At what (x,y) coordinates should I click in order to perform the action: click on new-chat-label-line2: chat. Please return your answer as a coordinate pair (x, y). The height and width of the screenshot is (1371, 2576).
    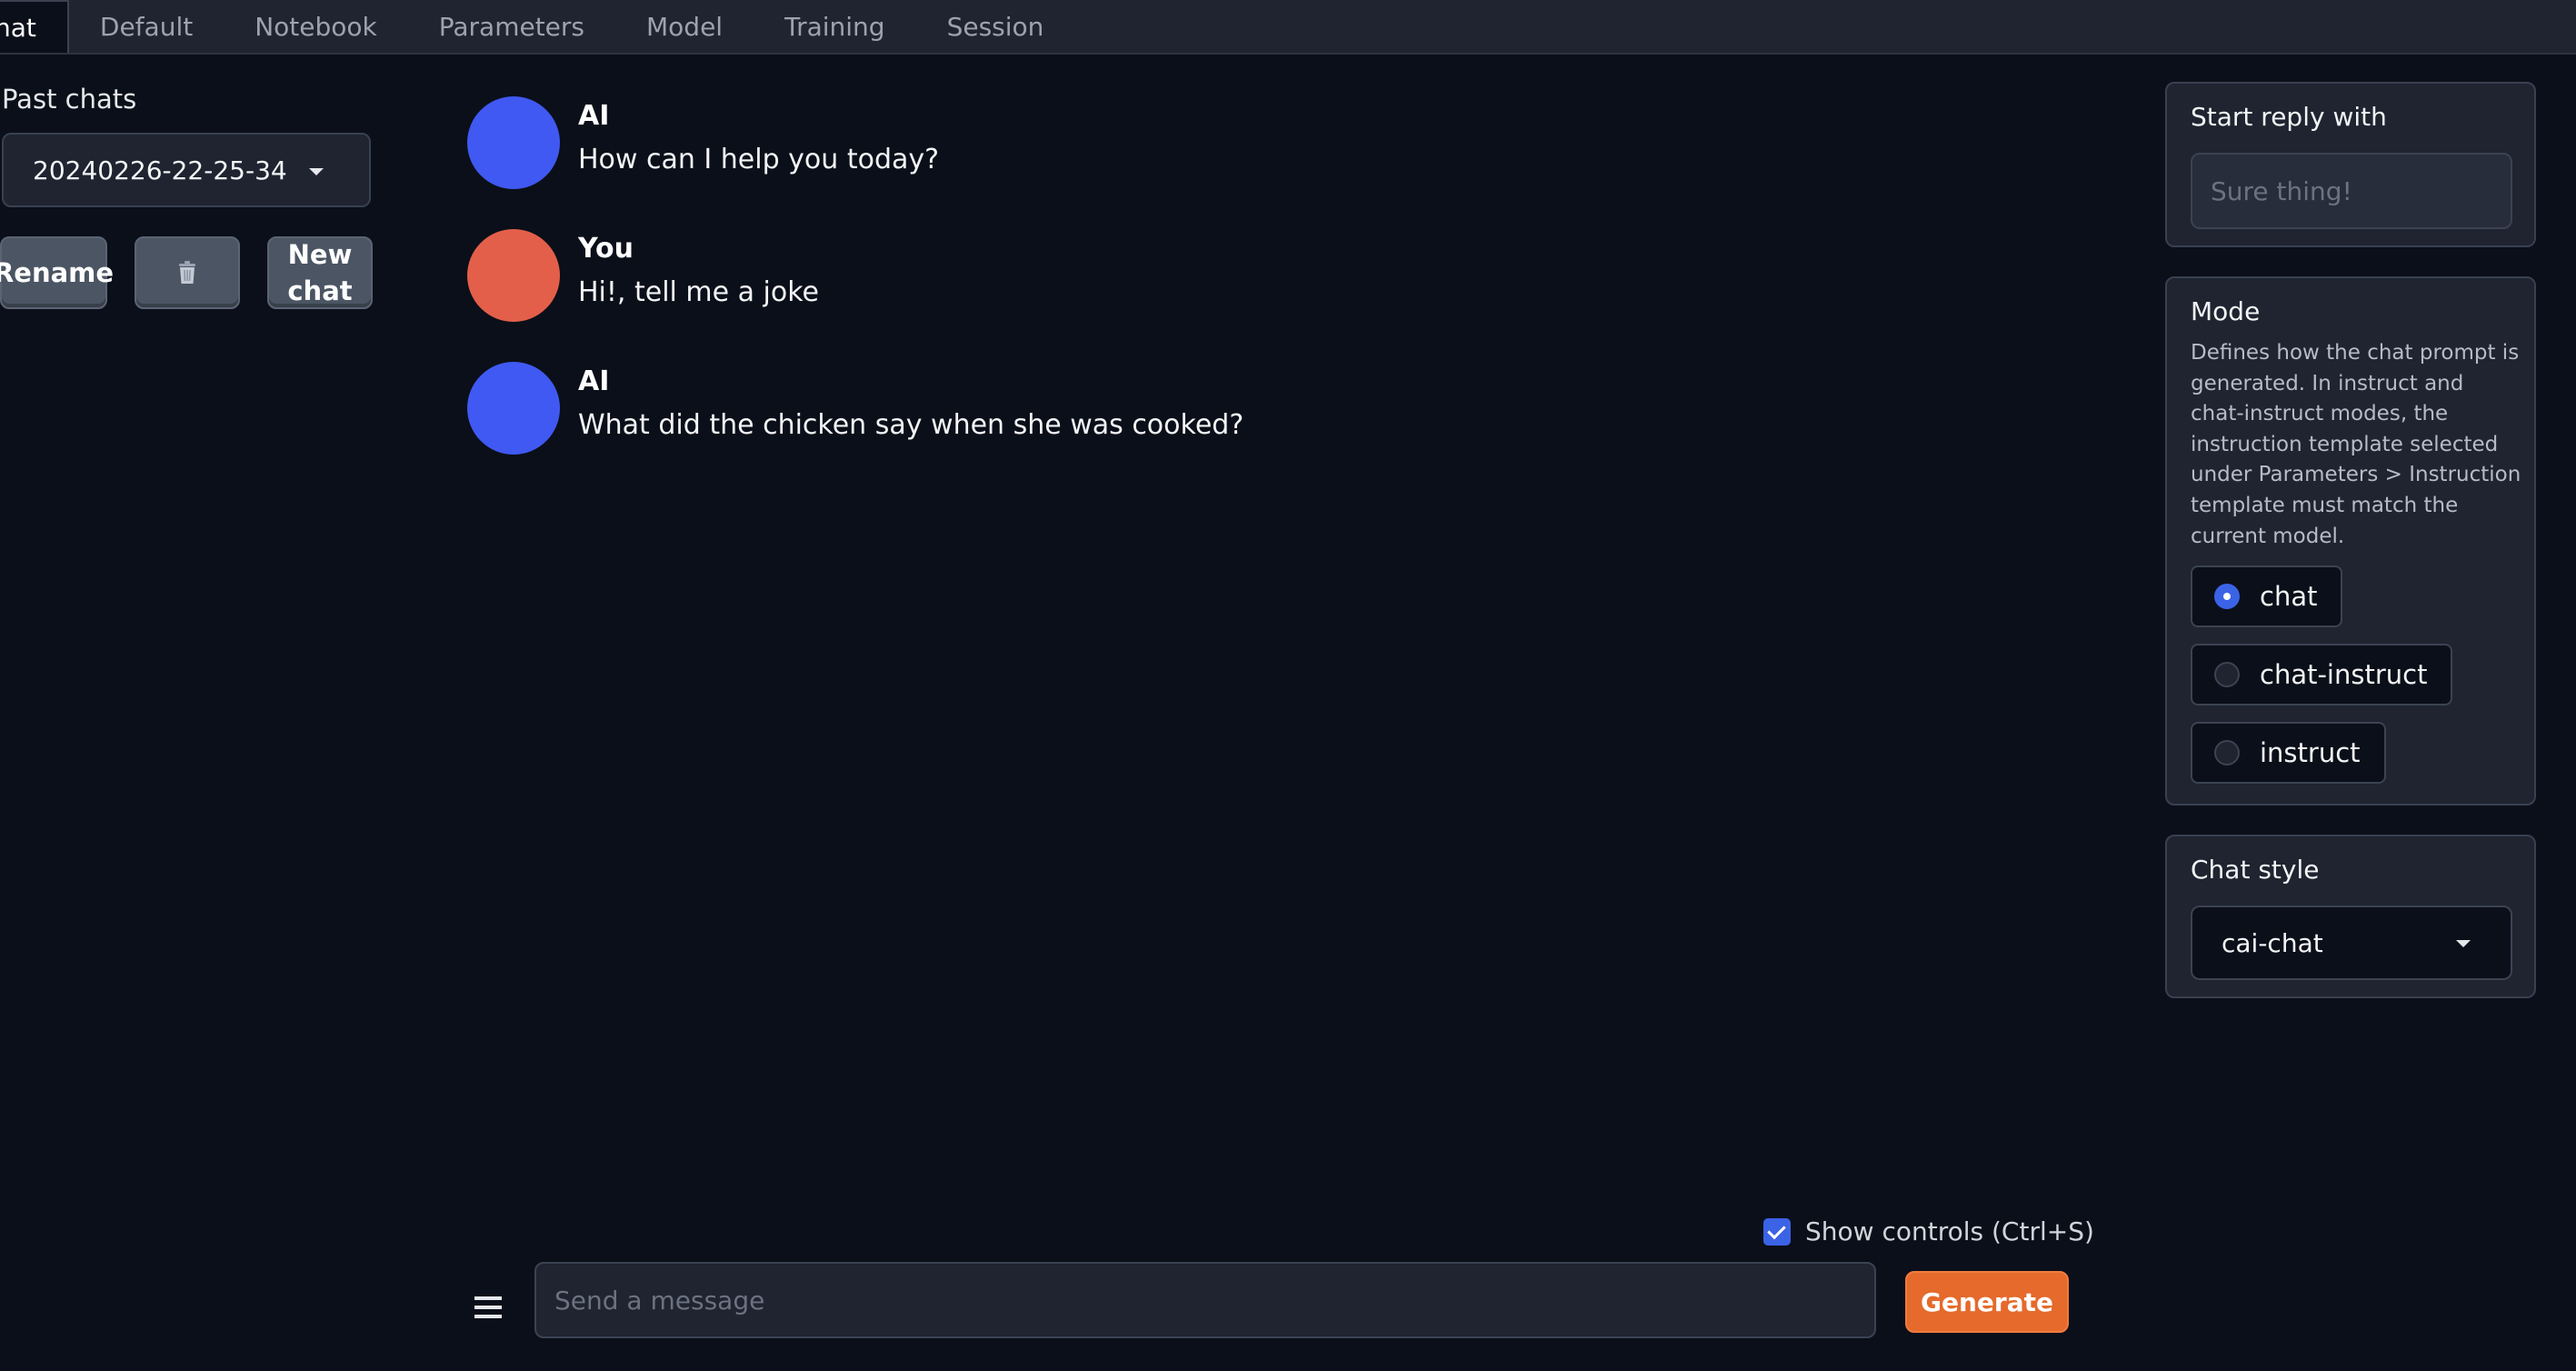
    Looking at the image, I should click on (320, 290).